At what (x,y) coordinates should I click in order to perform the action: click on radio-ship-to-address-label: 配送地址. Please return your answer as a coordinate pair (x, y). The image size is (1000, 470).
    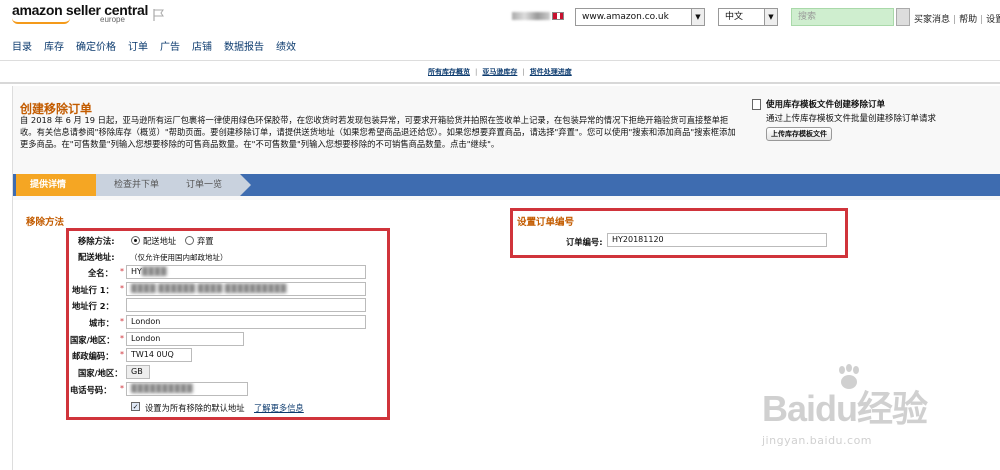
    Looking at the image, I should click on (159, 241).